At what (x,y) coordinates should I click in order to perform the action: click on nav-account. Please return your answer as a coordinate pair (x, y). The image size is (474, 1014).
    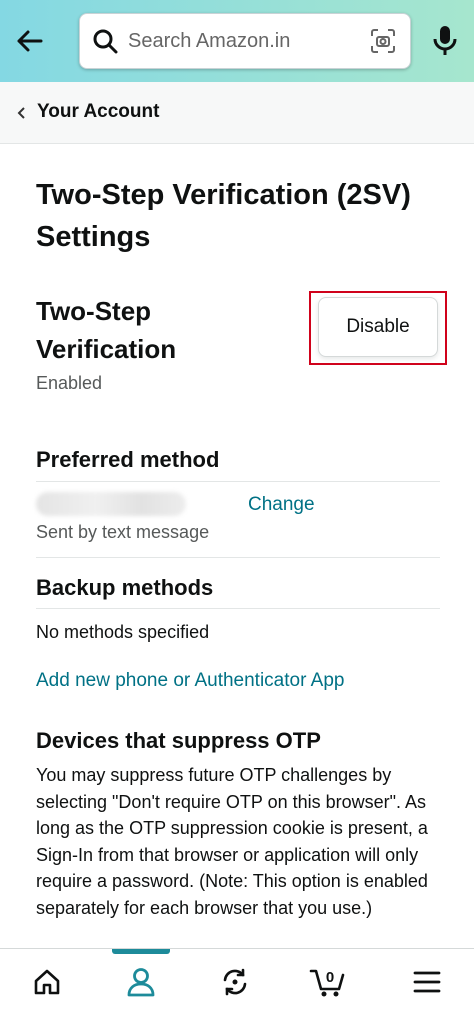
    Looking at the image, I should click on (141, 981).